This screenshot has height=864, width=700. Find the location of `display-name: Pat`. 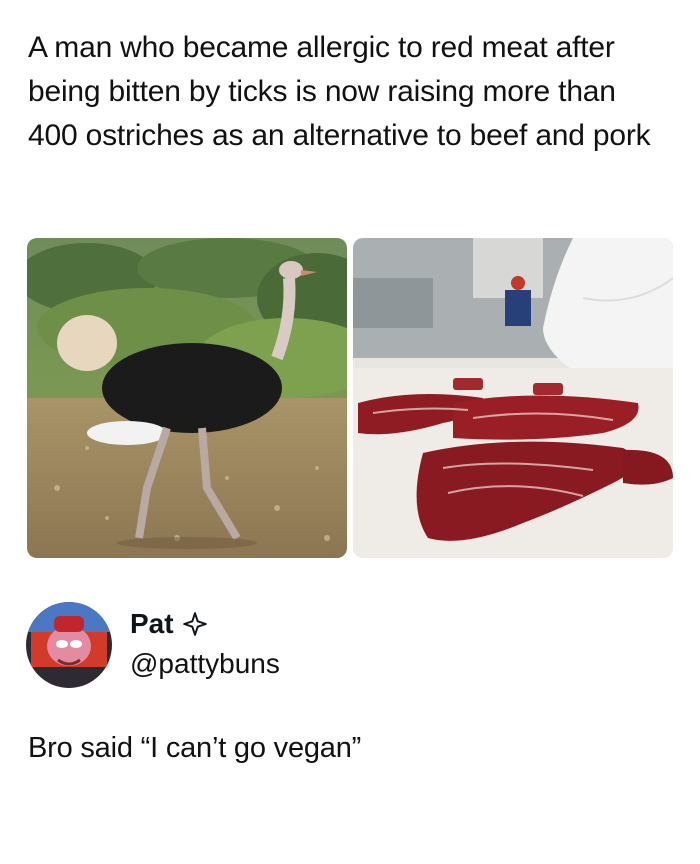

display-name: Pat is located at coordinates (152, 624).